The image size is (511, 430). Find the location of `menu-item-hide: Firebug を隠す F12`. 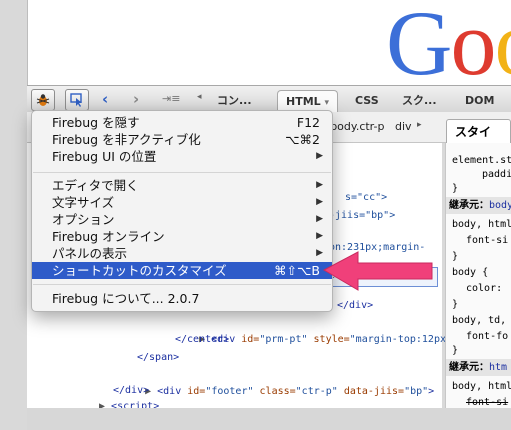

menu-item-hide: Firebug を隠す F12 is located at coordinates (182, 122).